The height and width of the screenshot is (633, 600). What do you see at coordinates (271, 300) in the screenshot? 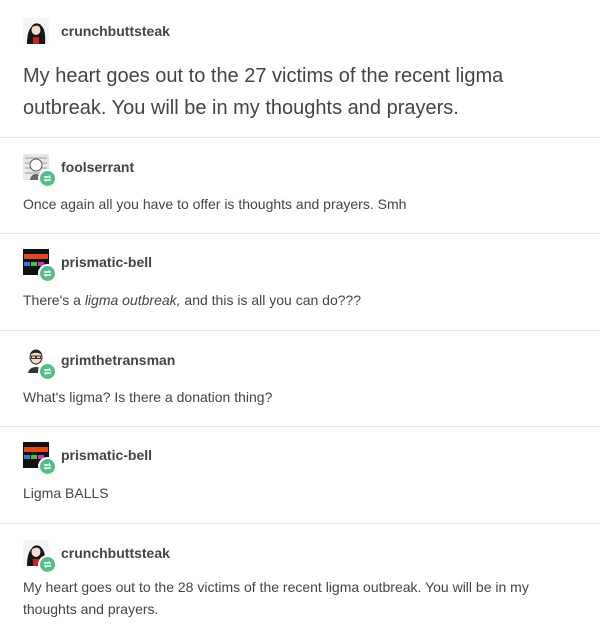
I see `post-text-after: and this is all you can do???` at bounding box center [271, 300].